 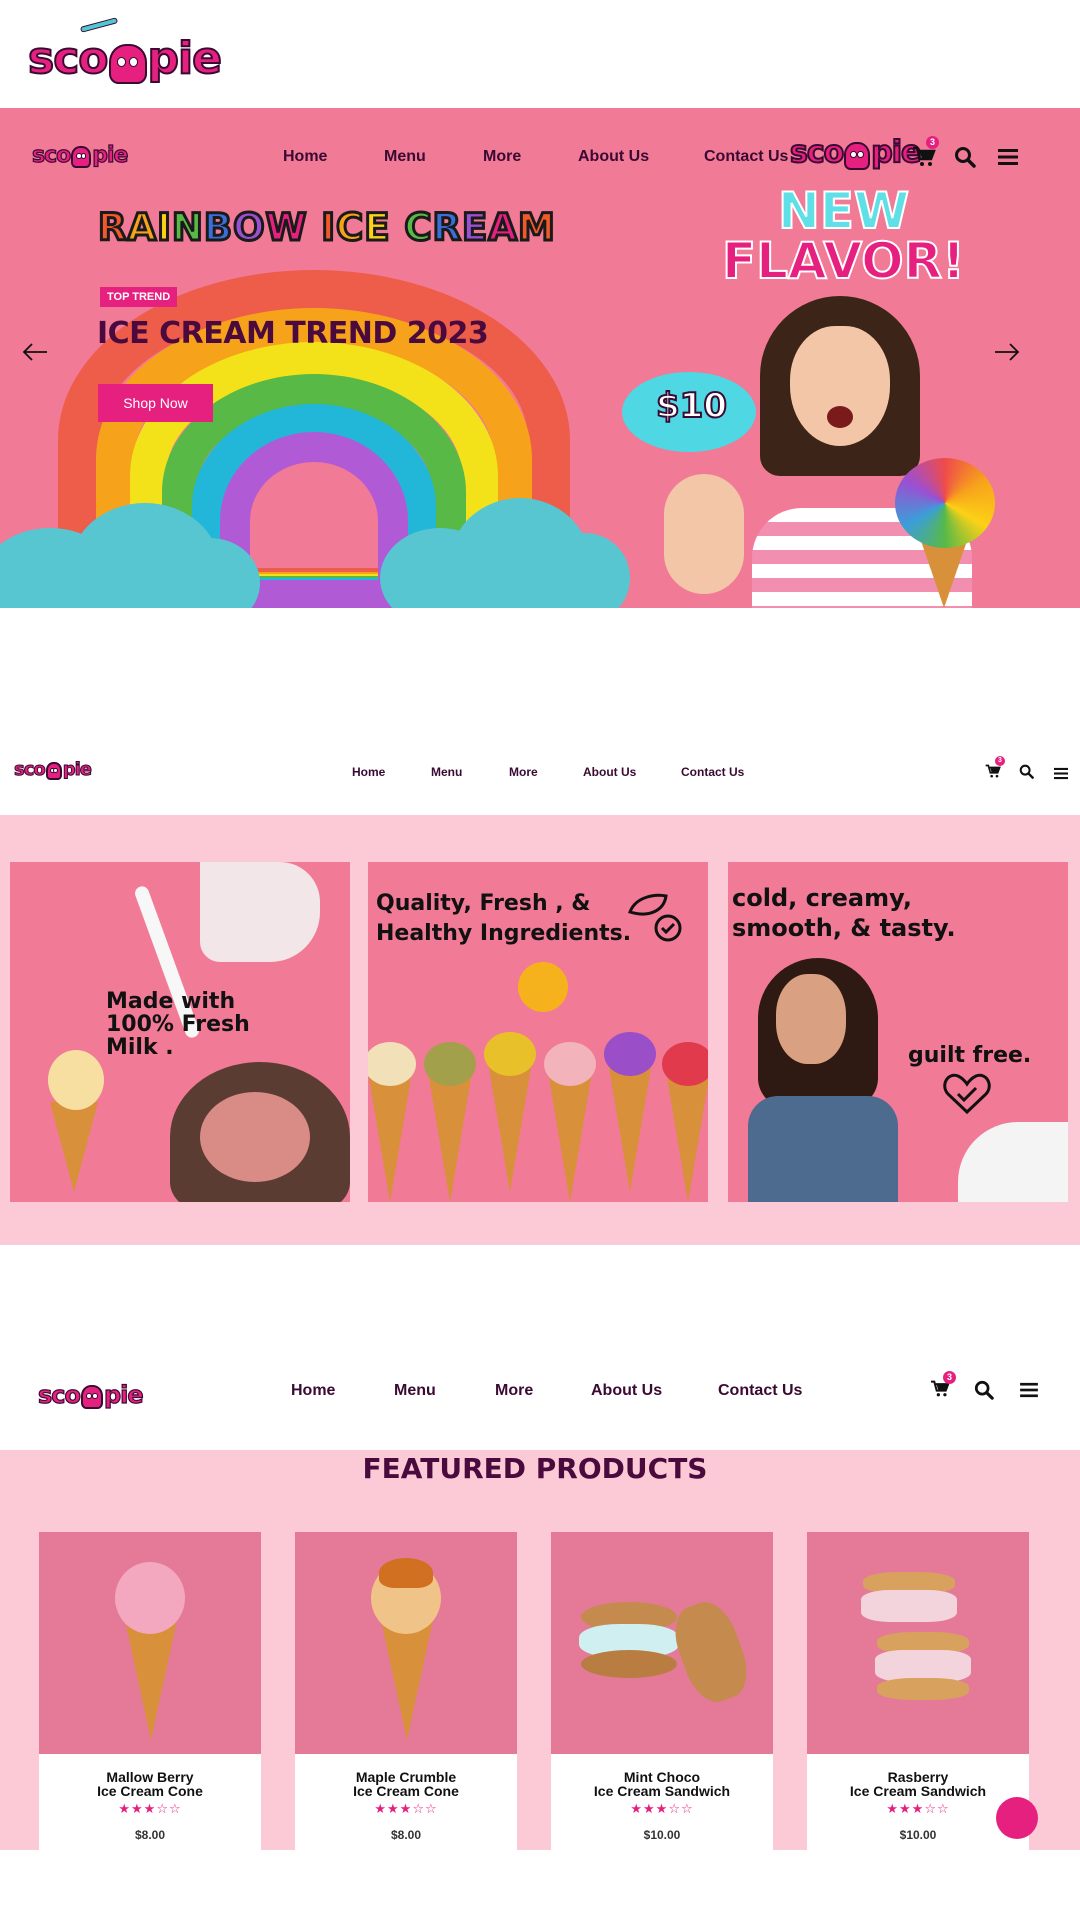 What do you see at coordinates (630, 1054) in the screenshot?
I see `scoop-blueberry` at bounding box center [630, 1054].